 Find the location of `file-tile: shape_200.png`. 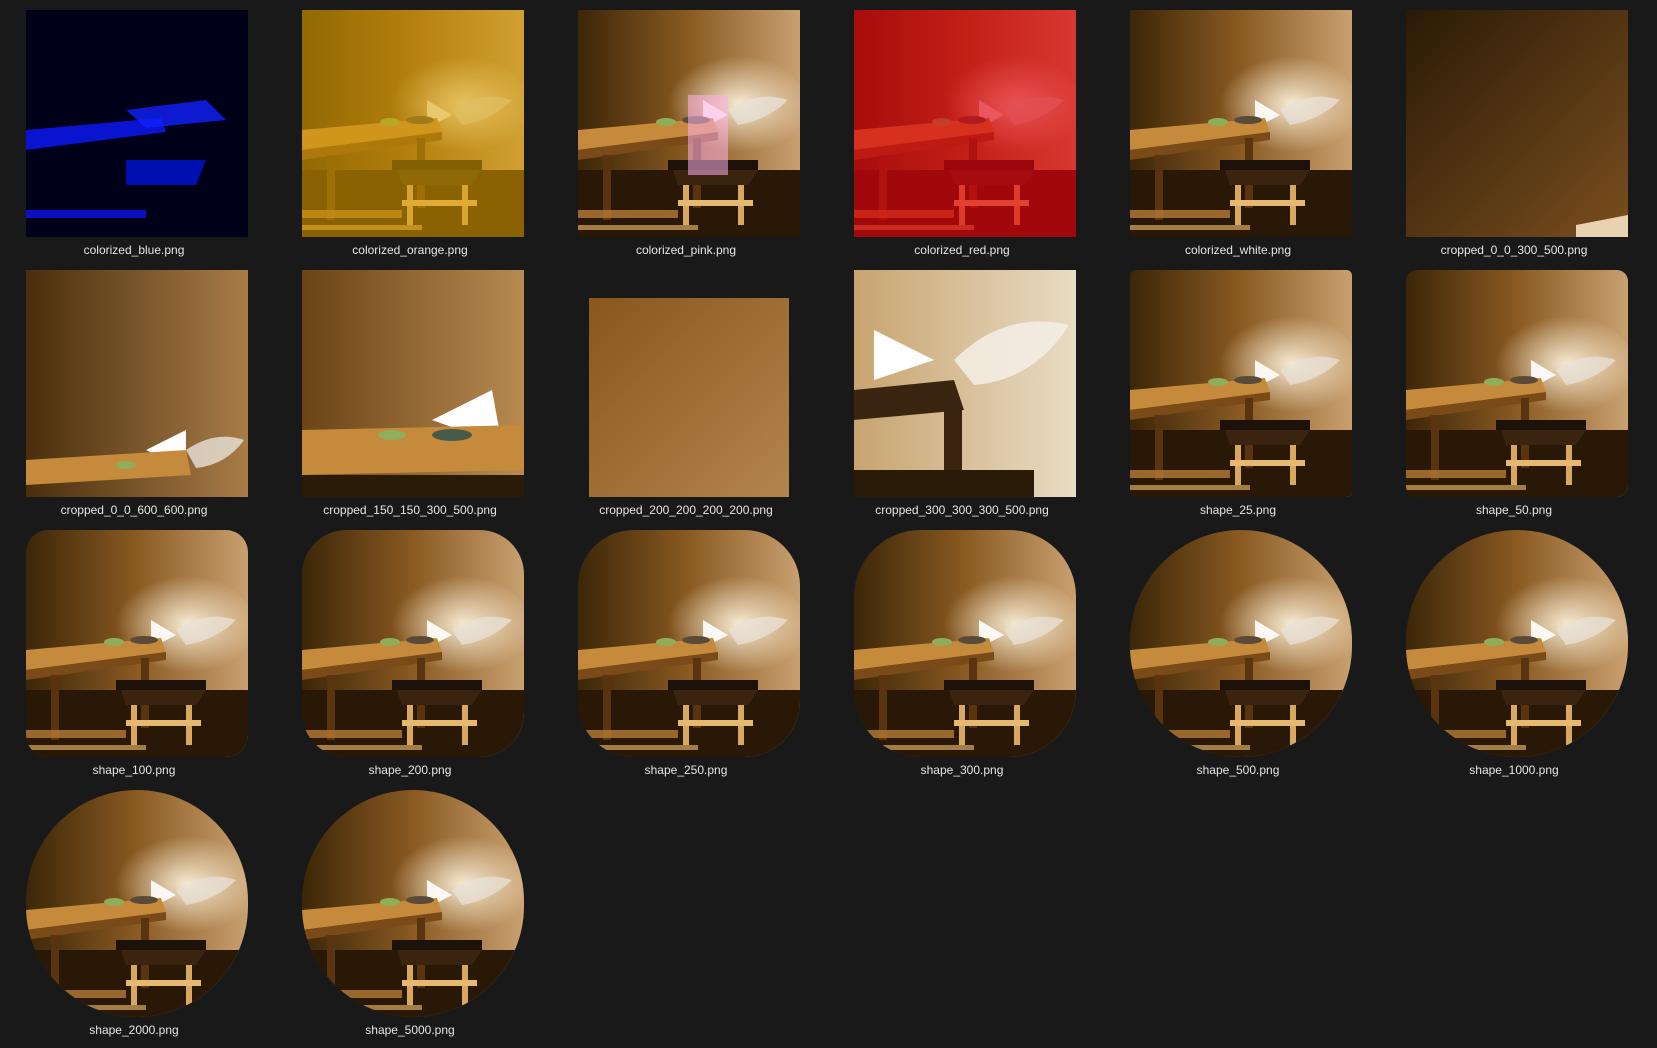

file-tile: shape_200.png is located at coordinates (410, 649).